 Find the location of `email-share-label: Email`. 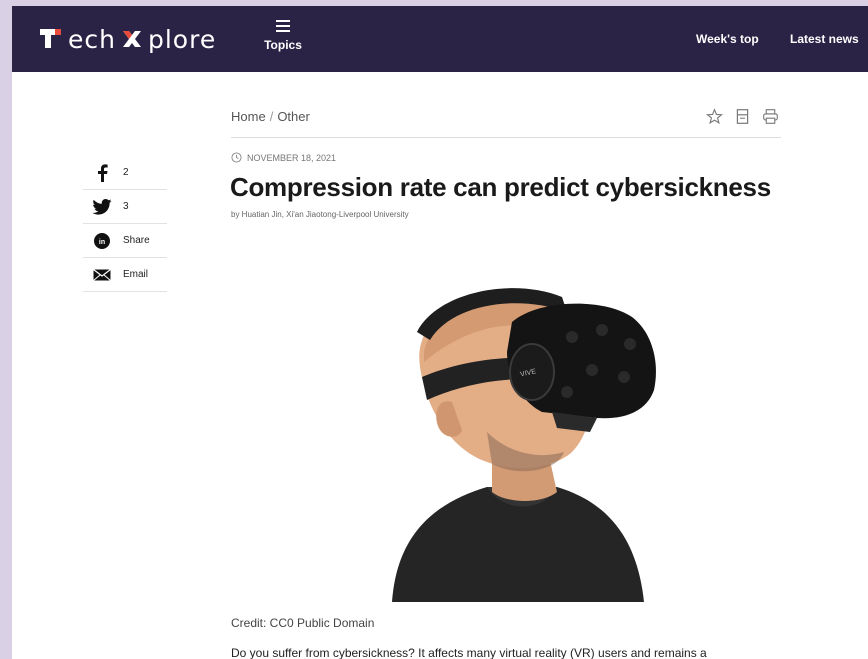

email-share-label: Email is located at coordinates (136, 274).